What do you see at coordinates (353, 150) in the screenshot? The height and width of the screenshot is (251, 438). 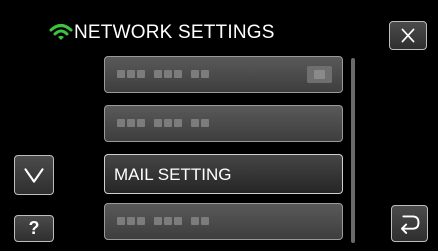 I see `scrollbar` at bounding box center [353, 150].